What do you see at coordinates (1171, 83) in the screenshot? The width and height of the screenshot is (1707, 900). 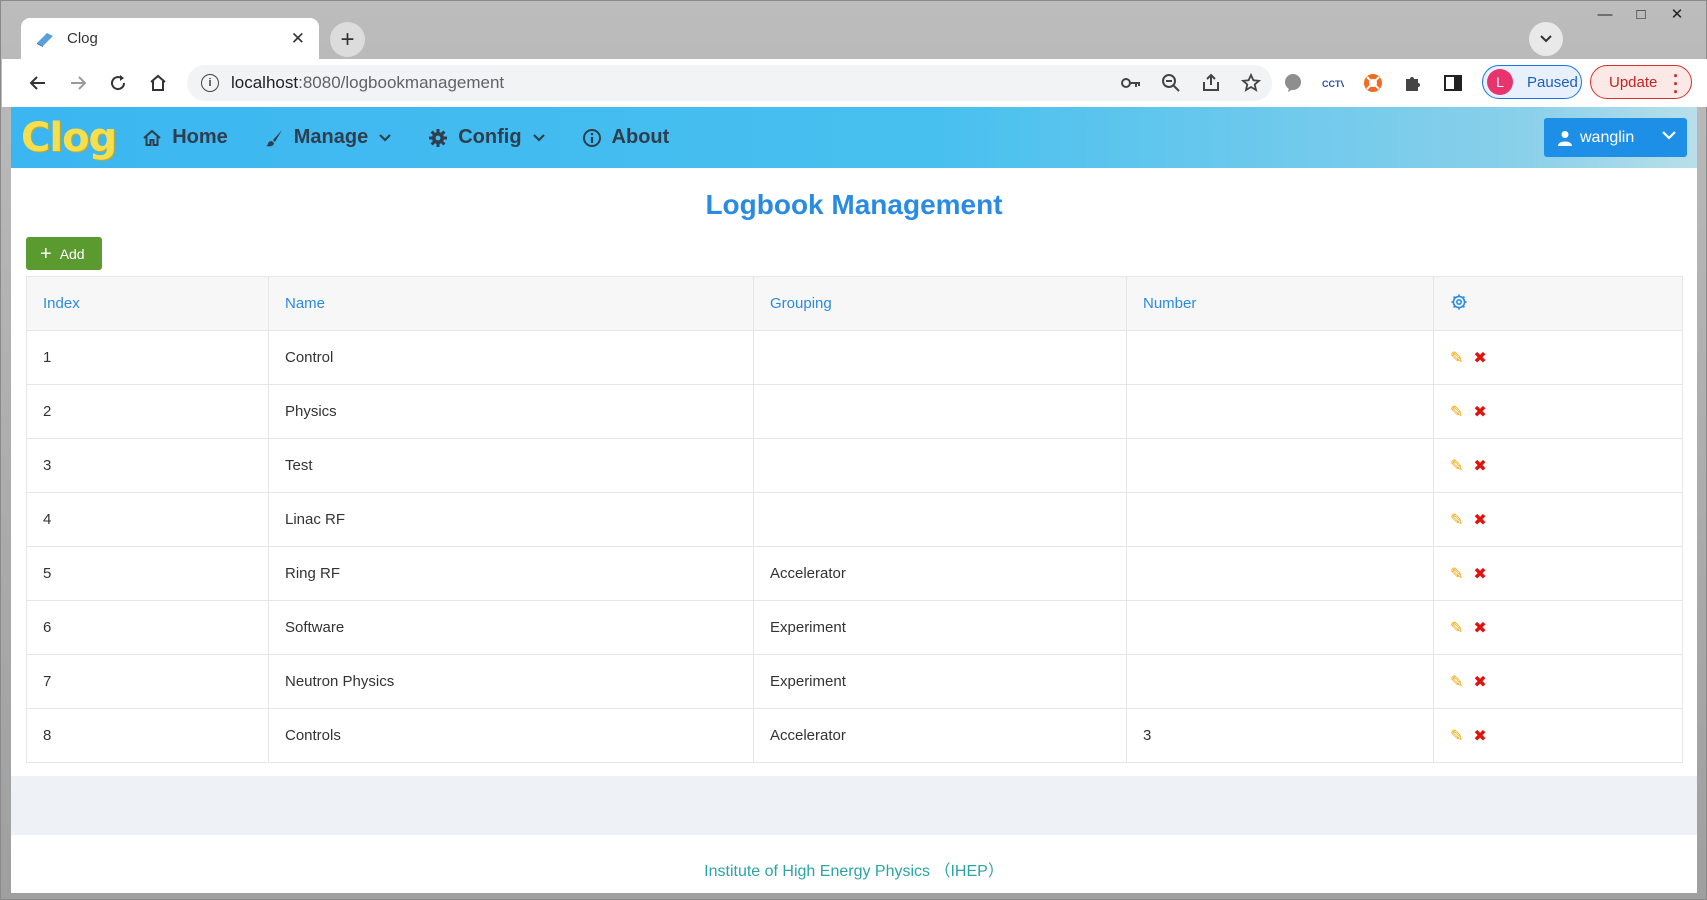 I see `zoom-out-icon` at bounding box center [1171, 83].